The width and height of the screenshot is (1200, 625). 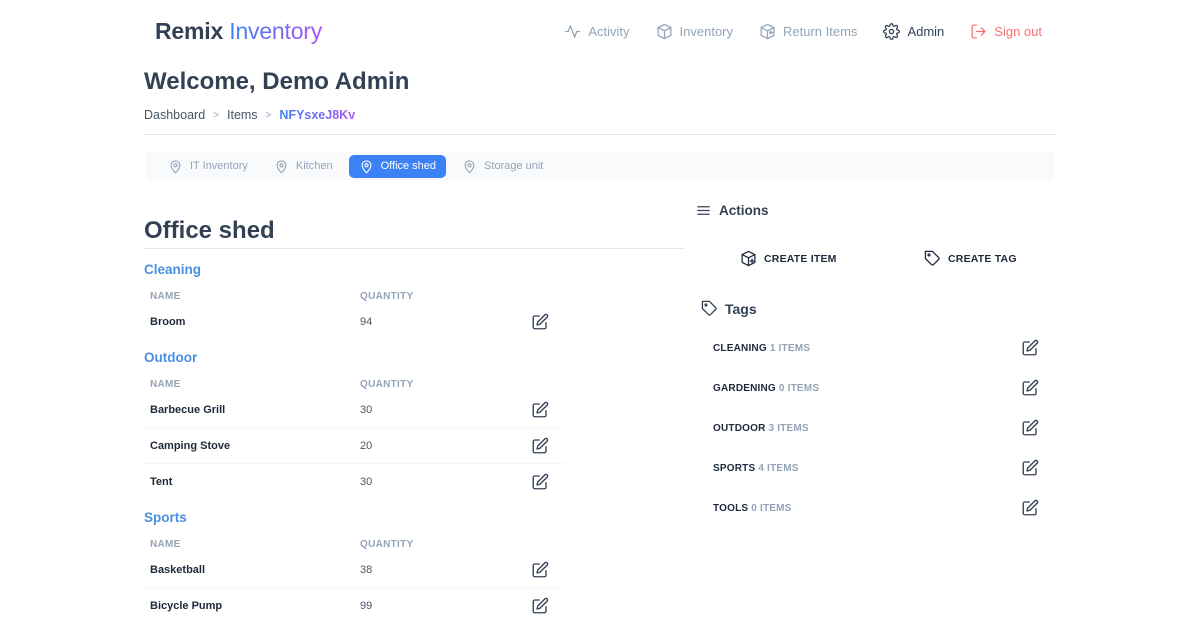 What do you see at coordinates (366, 606) in the screenshot?
I see `item-quantity: 99` at bounding box center [366, 606].